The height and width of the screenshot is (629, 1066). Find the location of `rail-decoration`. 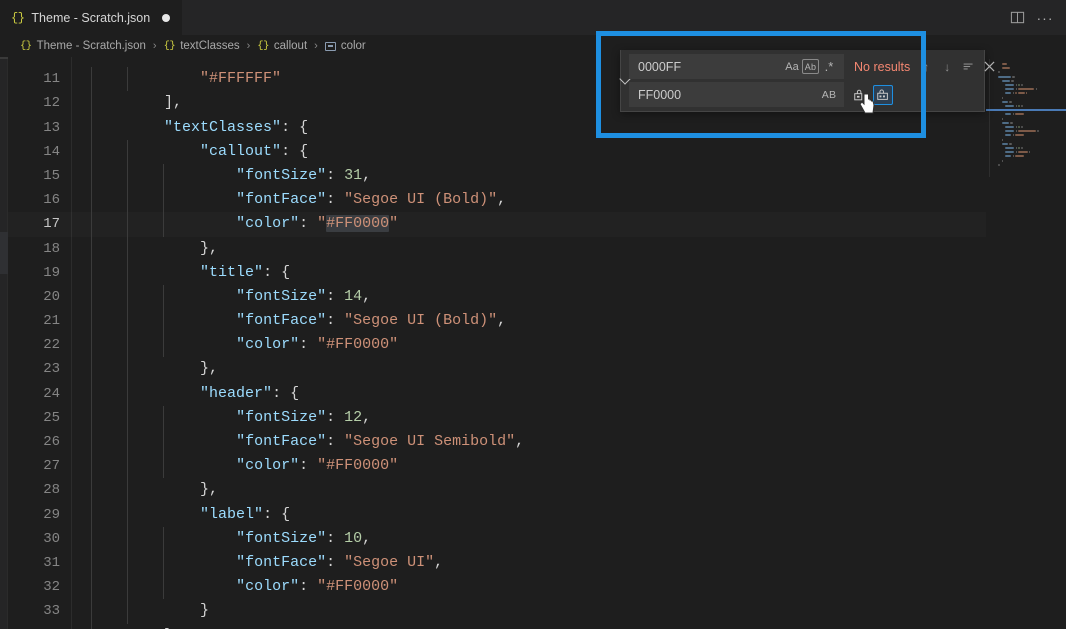

rail-decoration is located at coordinates (4, 253).